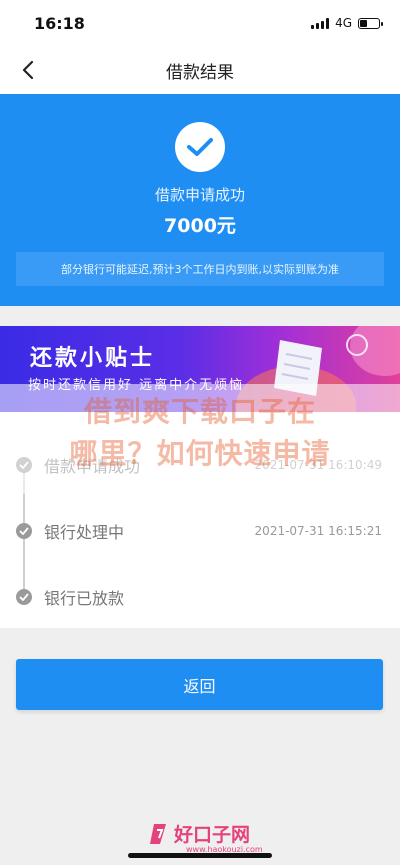 The width and height of the screenshot is (400, 865). What do you see at coordinates (84, 598) in the screenshot?
I see `step-label: 银行已放款` at bounding box center [84, 598].